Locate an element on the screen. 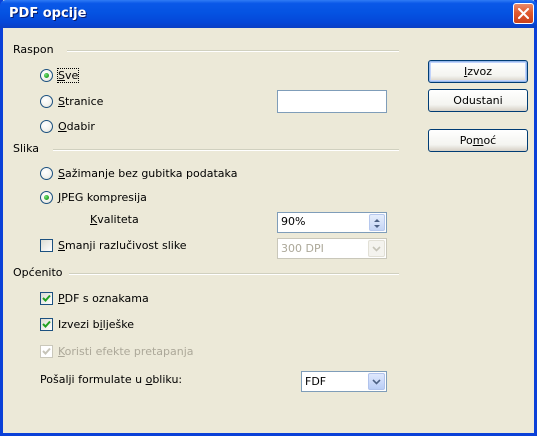  close-icon is located at coordinates (523, 13).